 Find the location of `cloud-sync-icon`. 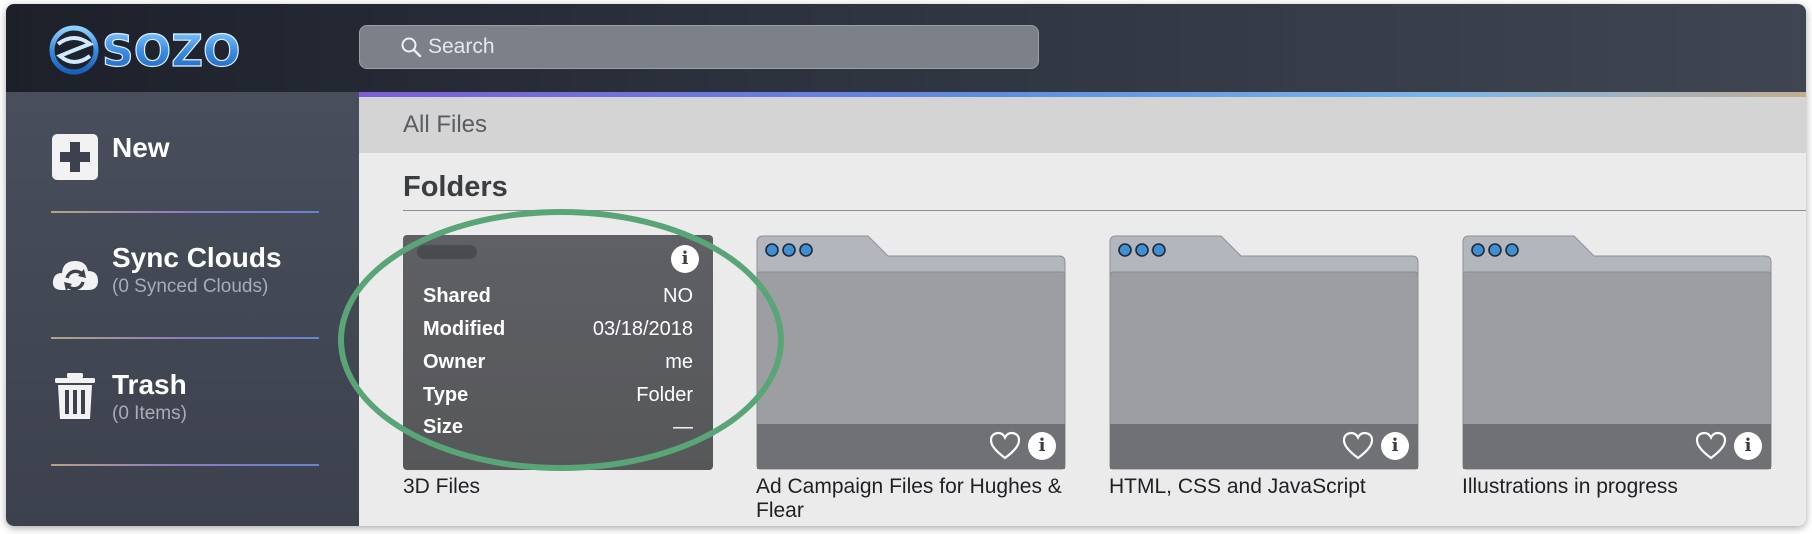

cloud-sync-icon is located at coordinates (75, 276).